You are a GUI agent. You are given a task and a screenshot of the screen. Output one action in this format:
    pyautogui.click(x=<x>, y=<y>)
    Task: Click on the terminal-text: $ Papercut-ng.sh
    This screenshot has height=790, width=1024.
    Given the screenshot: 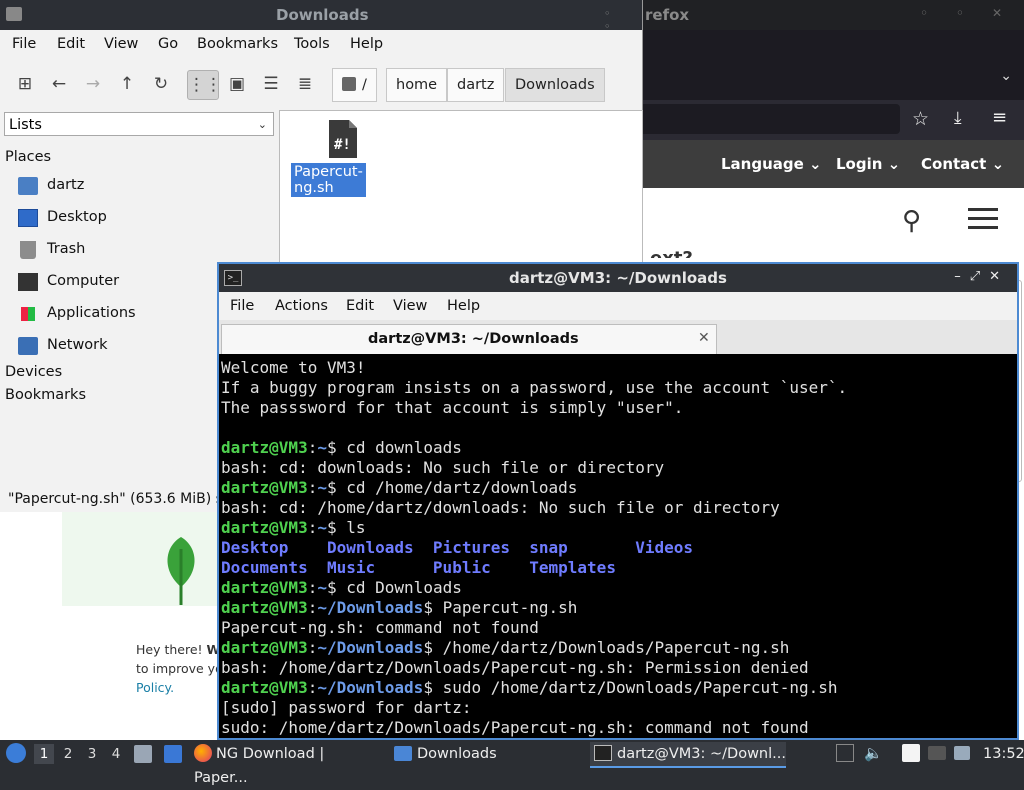 What is the action you would take?
    pyautogui.click(x=500, y=607)
    